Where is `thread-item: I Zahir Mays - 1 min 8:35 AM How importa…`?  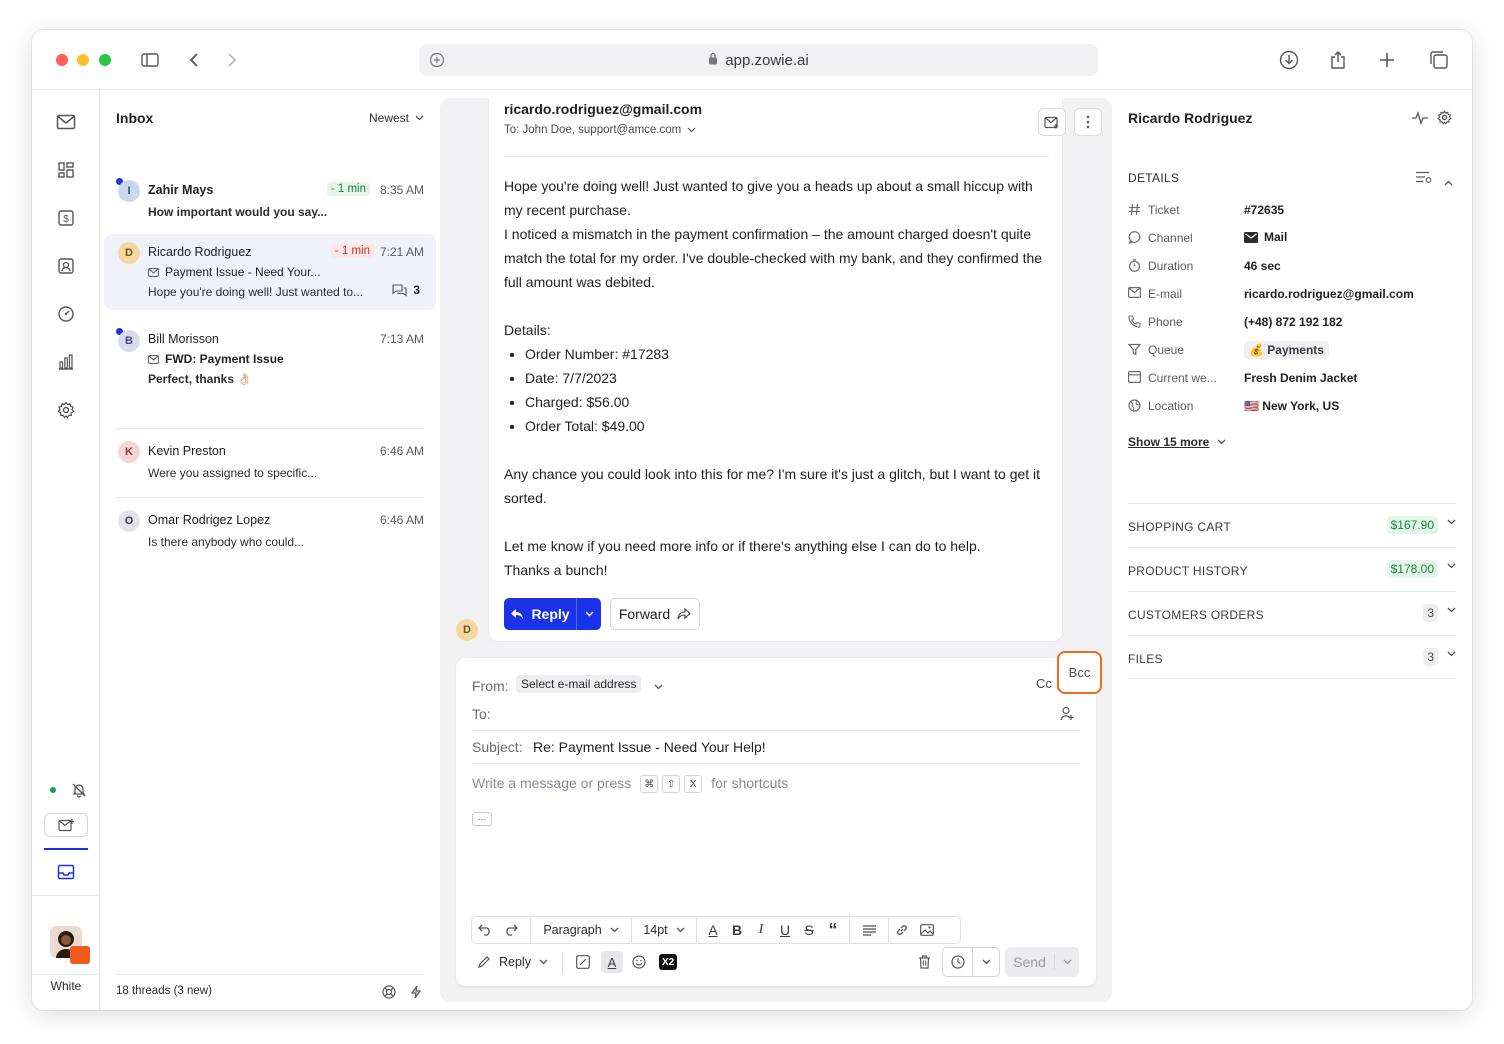
thread-item: I Zahir Mays - 1 min 8:35 AM How importa… is located at coordinates (270, 199).